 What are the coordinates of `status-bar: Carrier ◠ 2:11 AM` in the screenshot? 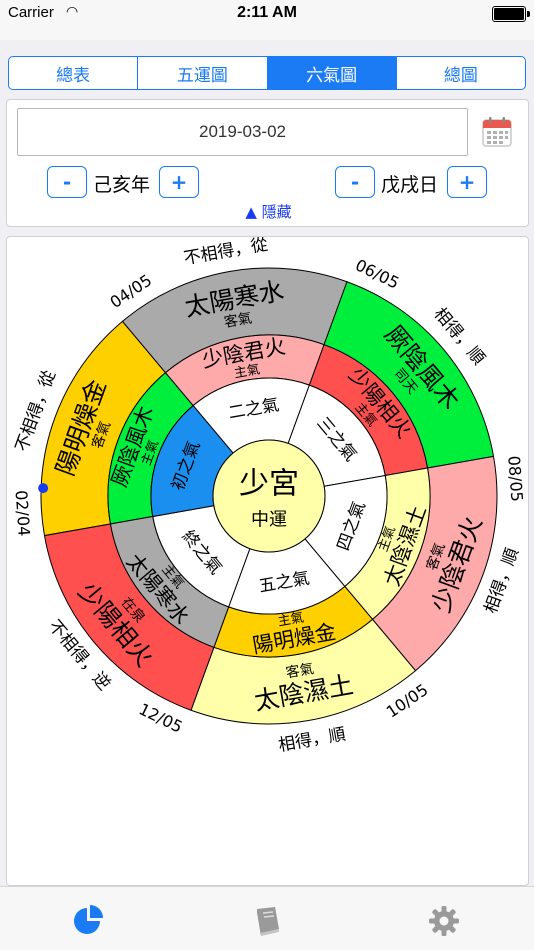 It's located at (267, 20).